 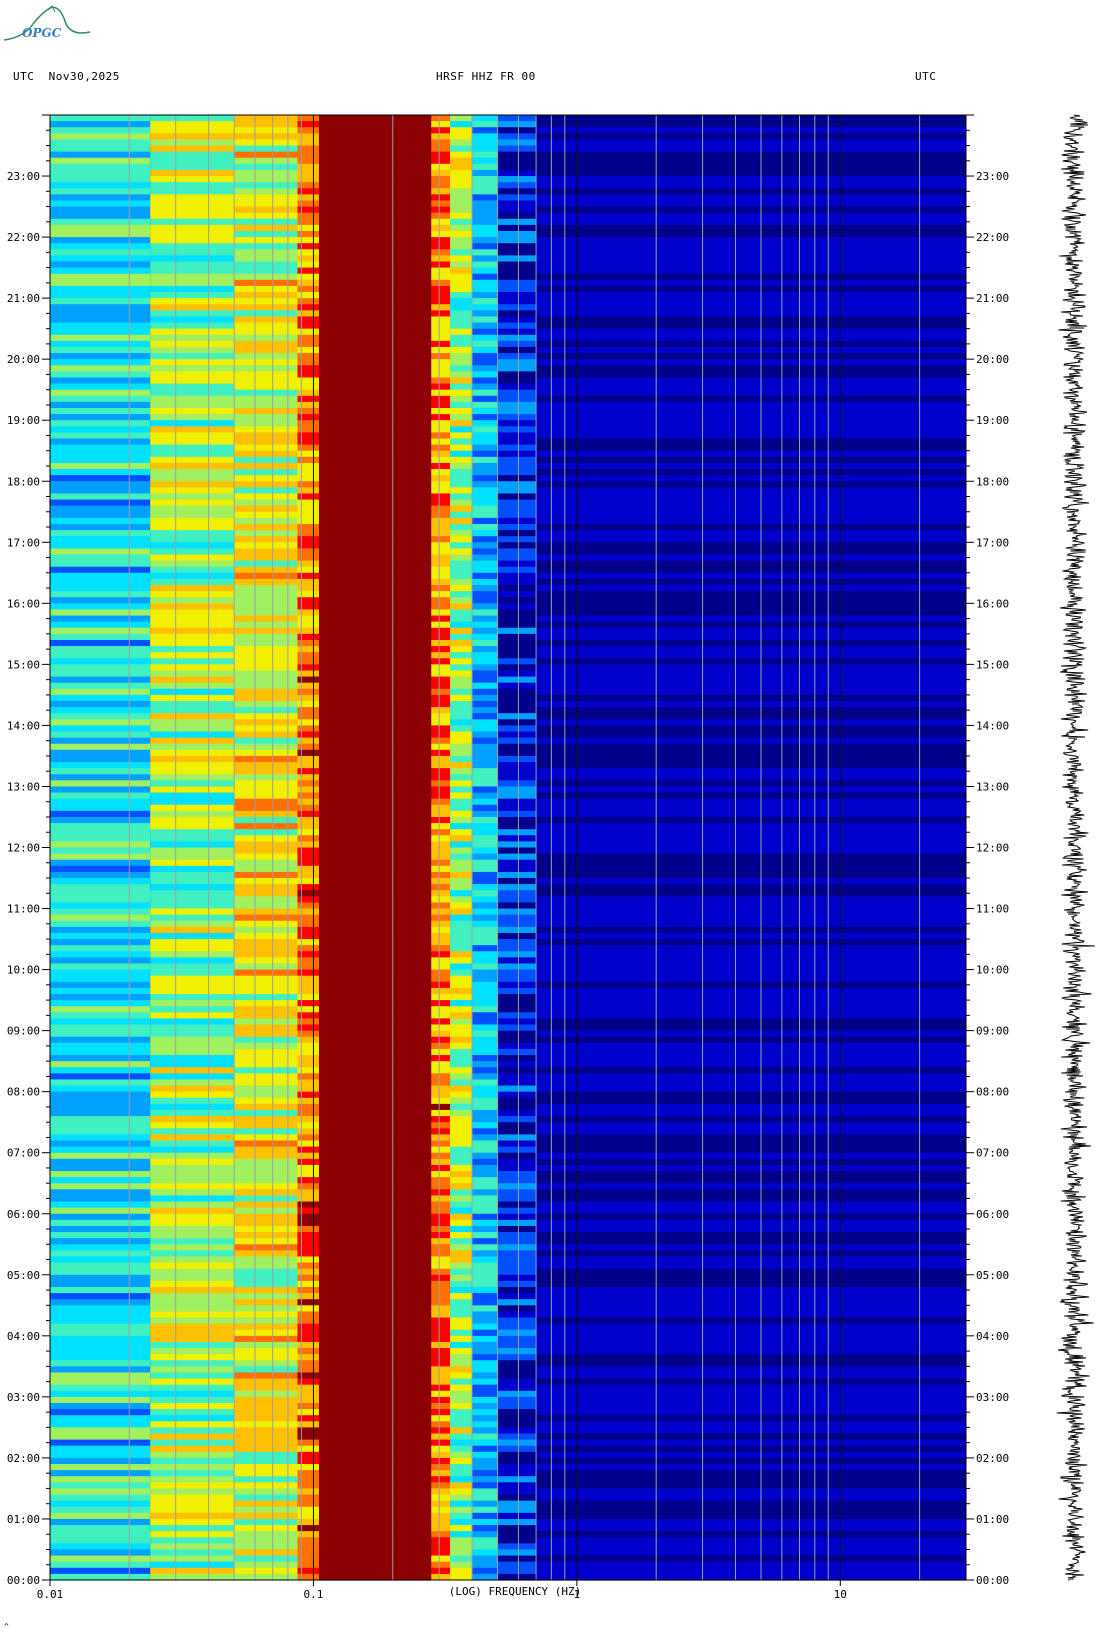 What do you see at coordinates (992, 1214) in the screenshot?
I see `y-tick-label-right: 06:00` at bounding box center [992, 1214].